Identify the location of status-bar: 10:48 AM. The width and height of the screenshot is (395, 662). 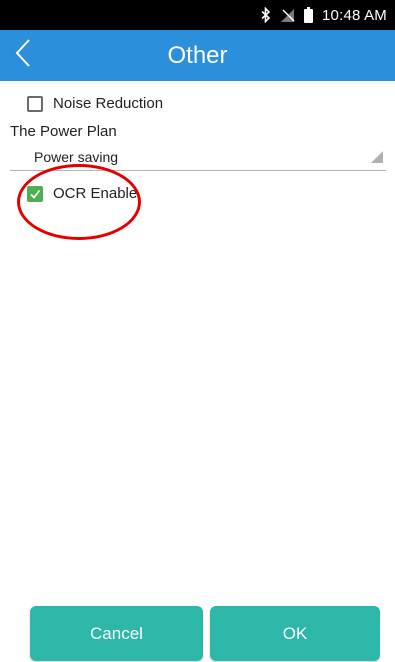
(197, 15).